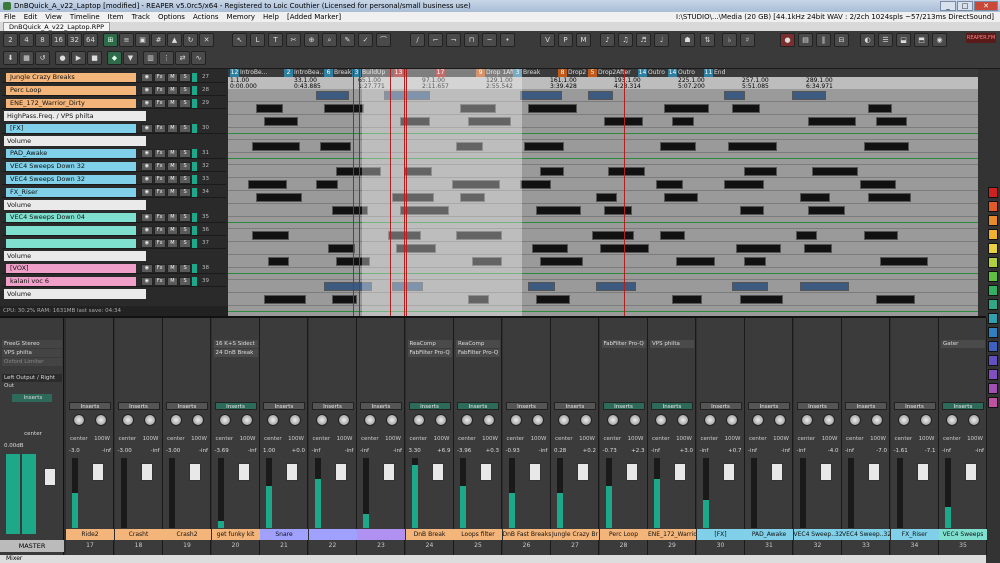 Image resolution: width=1000 pixels, height=563 pixels. What do you see at coordinates (429, 353) in the screenshot?
I see `fx-slot: FabFilter Pro-Q` at bounding box center [429, 353].